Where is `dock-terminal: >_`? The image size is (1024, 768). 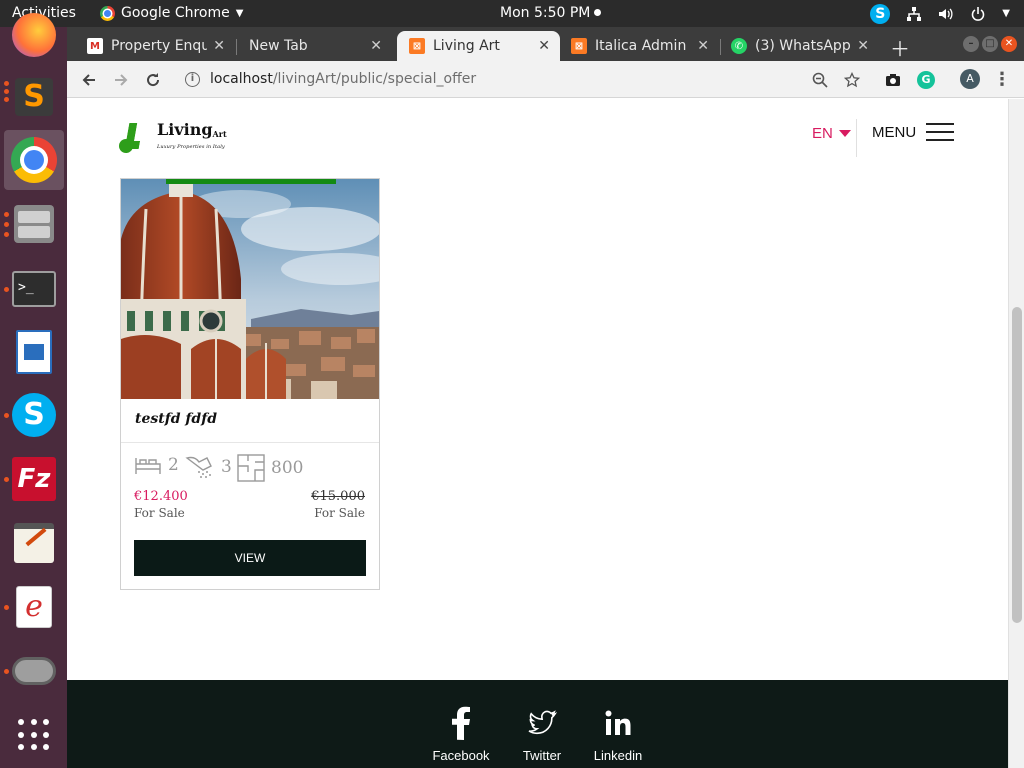 dock-terminal: >_ is located at coordinates (34, 289).